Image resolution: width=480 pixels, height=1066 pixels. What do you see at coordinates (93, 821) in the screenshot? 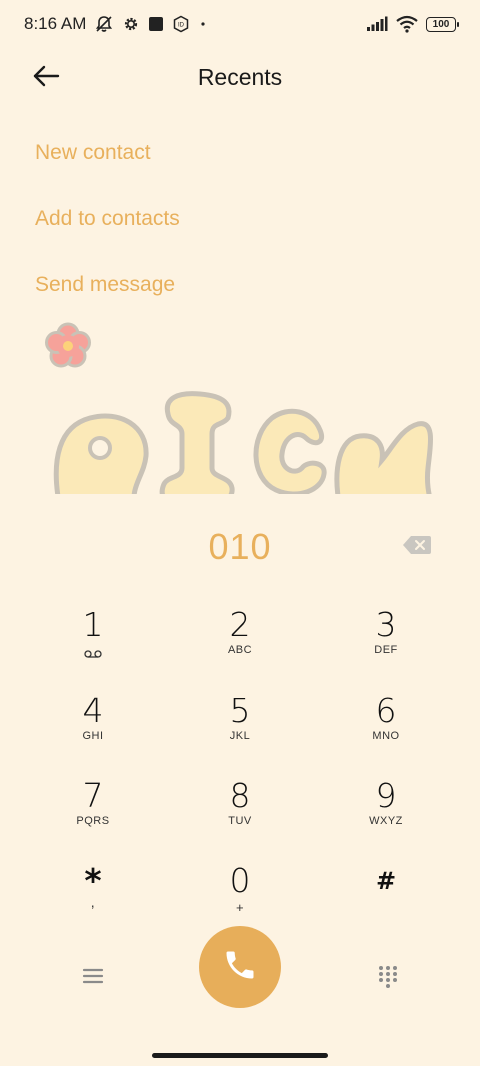
I see `key-letters: PQRS` at bounding box center [93, 821].